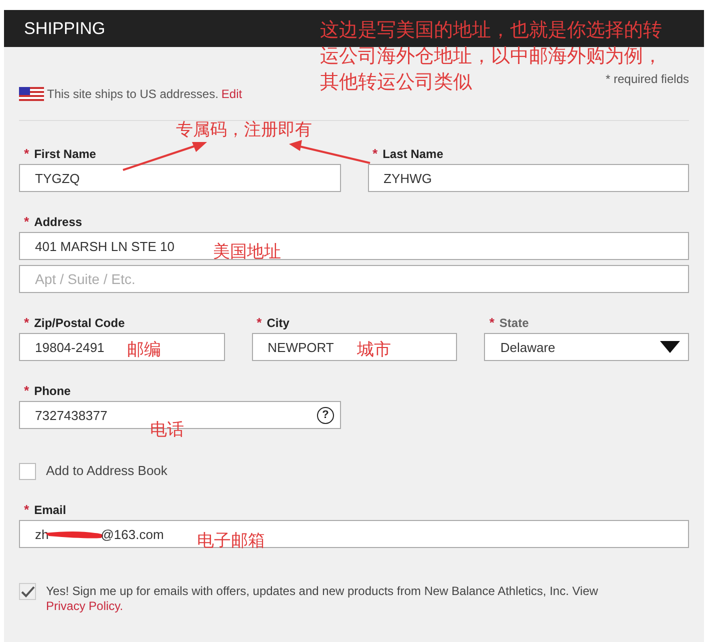 The image size is (708, 642). I want to click on annotation-text: 专属码，注册即有, so click(244, 130).